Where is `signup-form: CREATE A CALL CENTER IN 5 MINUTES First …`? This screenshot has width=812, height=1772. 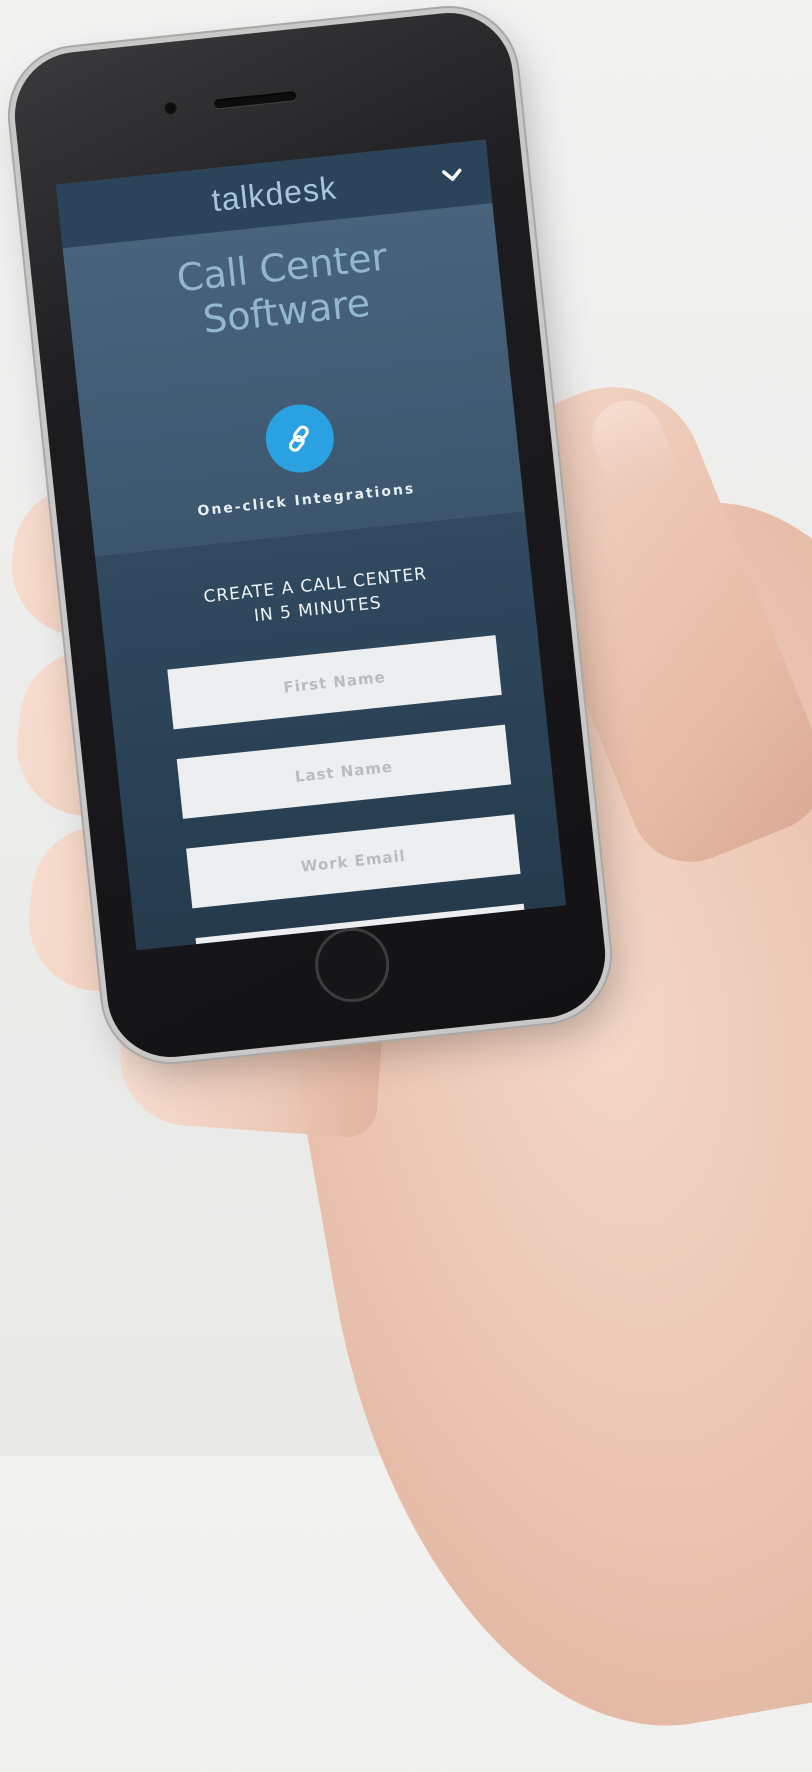
signup-form: CREATE A CALL CENTER IN 5 MINUTES First … is located at coordinates (330, 731).